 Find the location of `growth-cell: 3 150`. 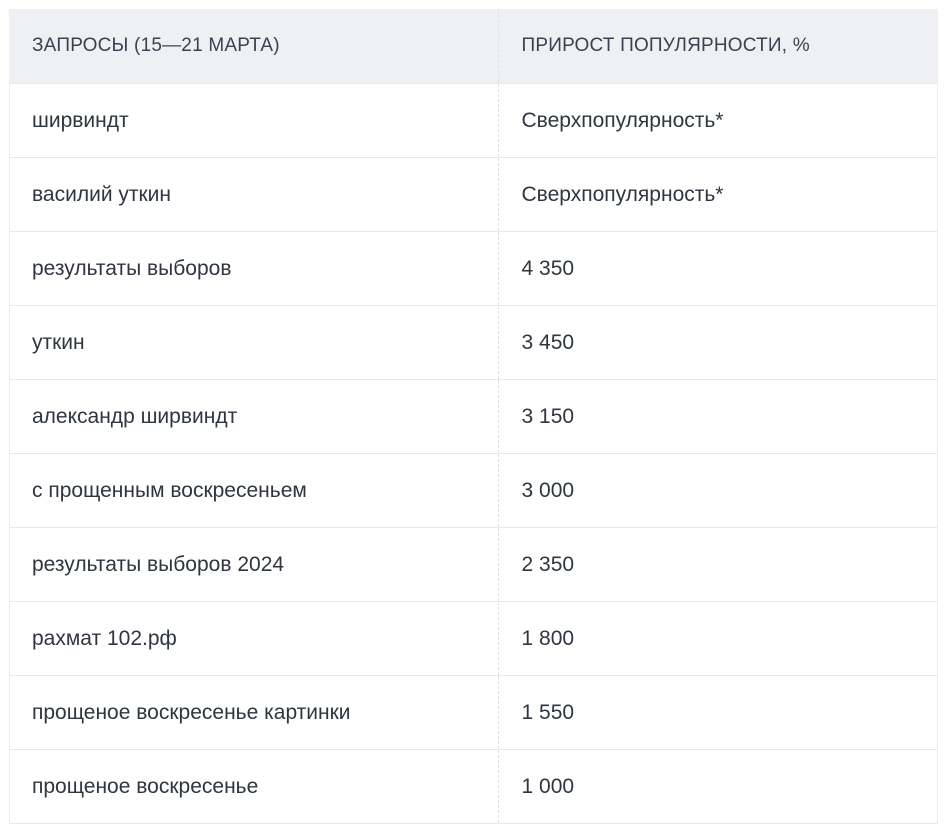

growth-cell: 3 150 is located at coordinates (718, 416).